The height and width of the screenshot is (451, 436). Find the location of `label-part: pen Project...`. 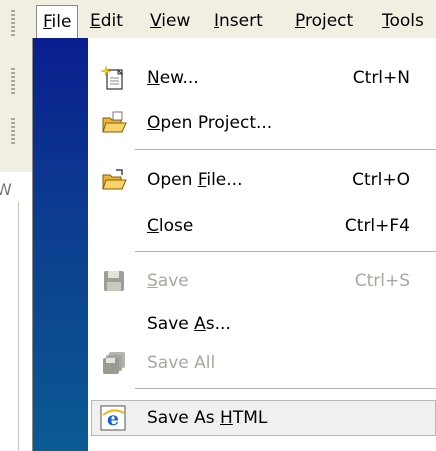

label-part: pen Project... is located at coordinates (216, 123).